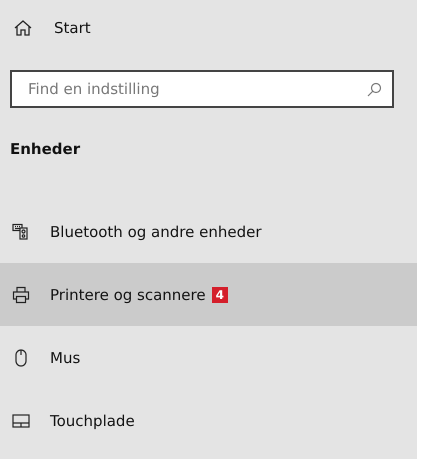 The image size is (421, 459). Describe the element at coordinates (65, 357) in the screenshot. I see `nav-item-label: Mus` at that location.